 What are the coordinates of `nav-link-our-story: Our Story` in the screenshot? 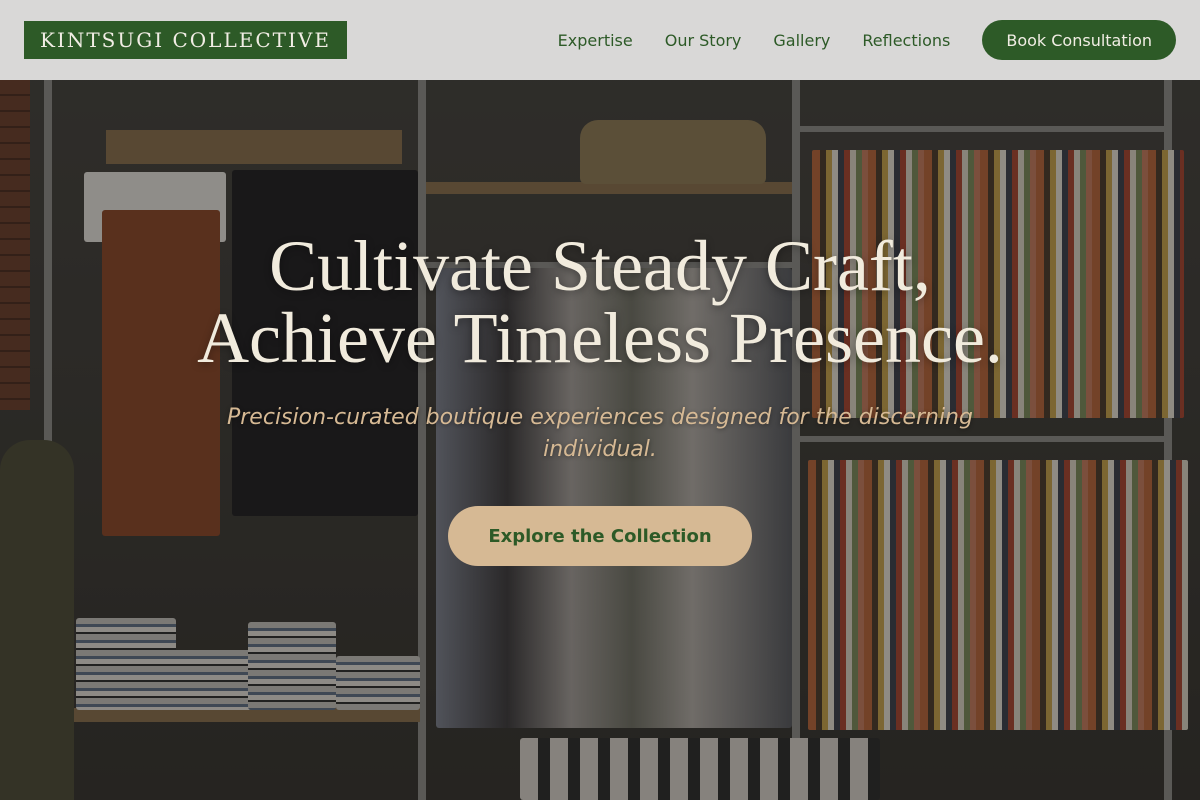 It's located at (703, 40).